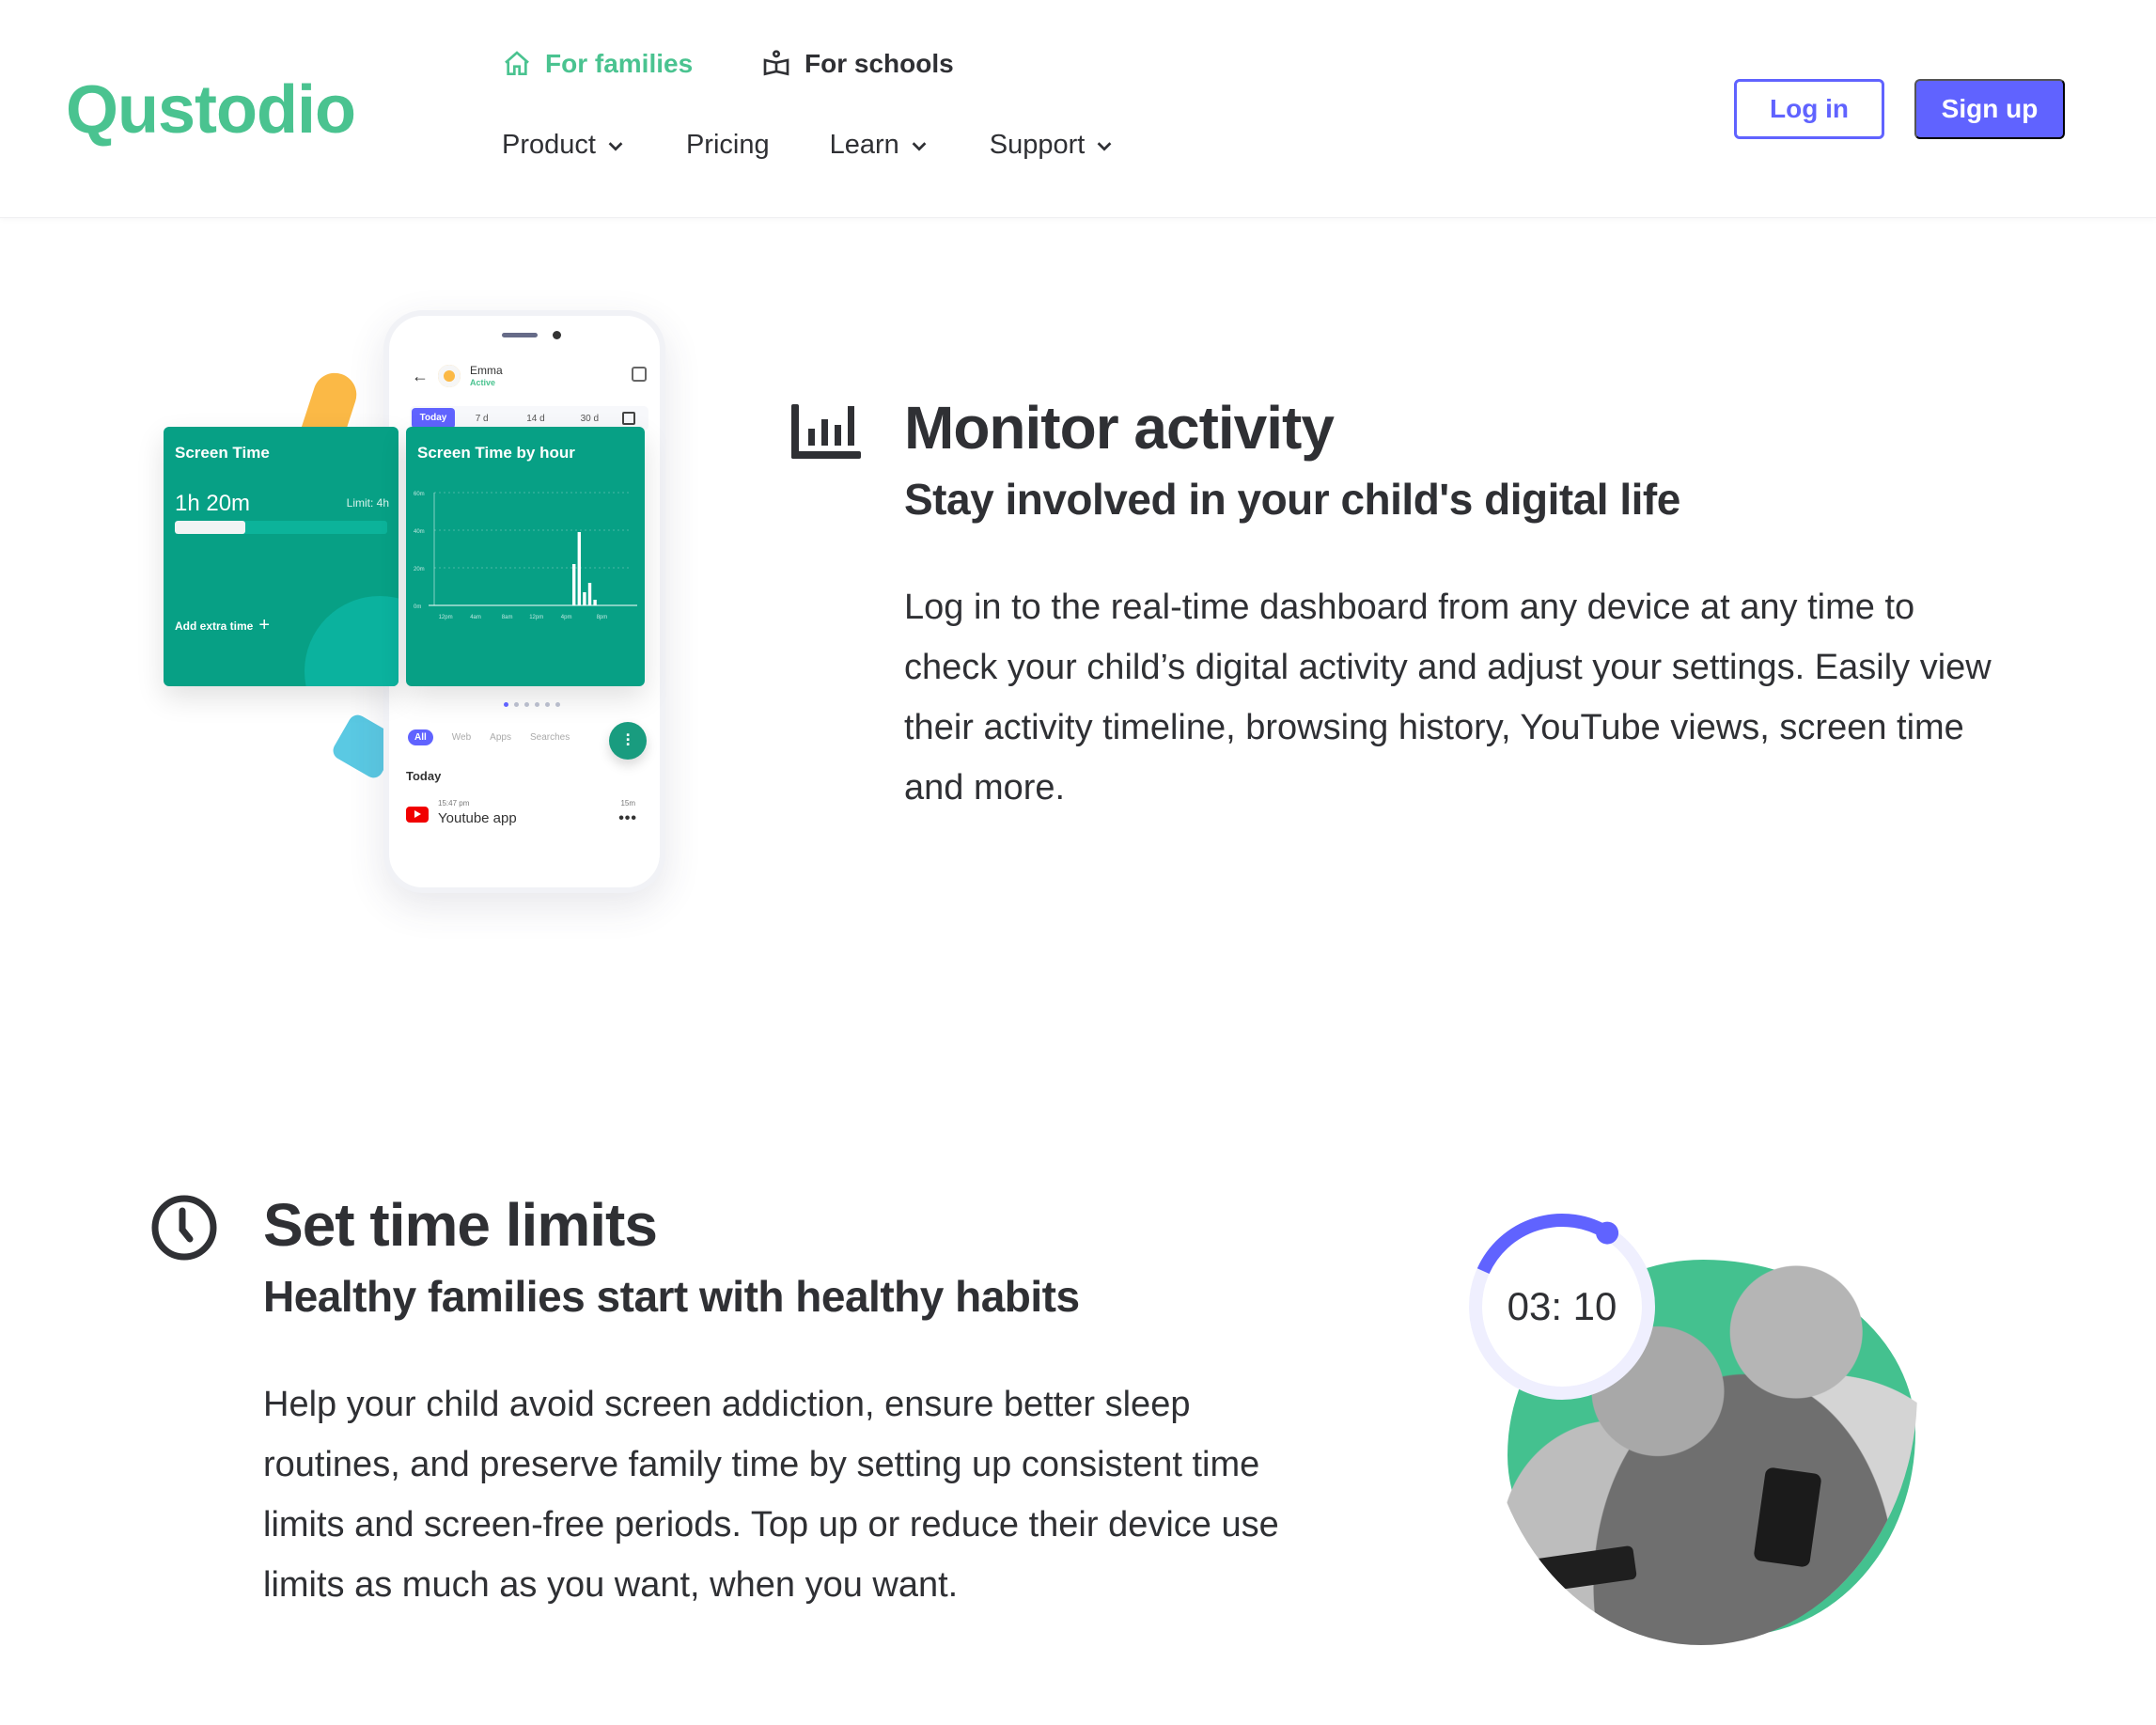 This screenshot has height=1725, width=2156. What do you see at coordinates (1990, 109) in the screenshot?
I see `signup-button: Sign up` at bounding box center [1990, 109].